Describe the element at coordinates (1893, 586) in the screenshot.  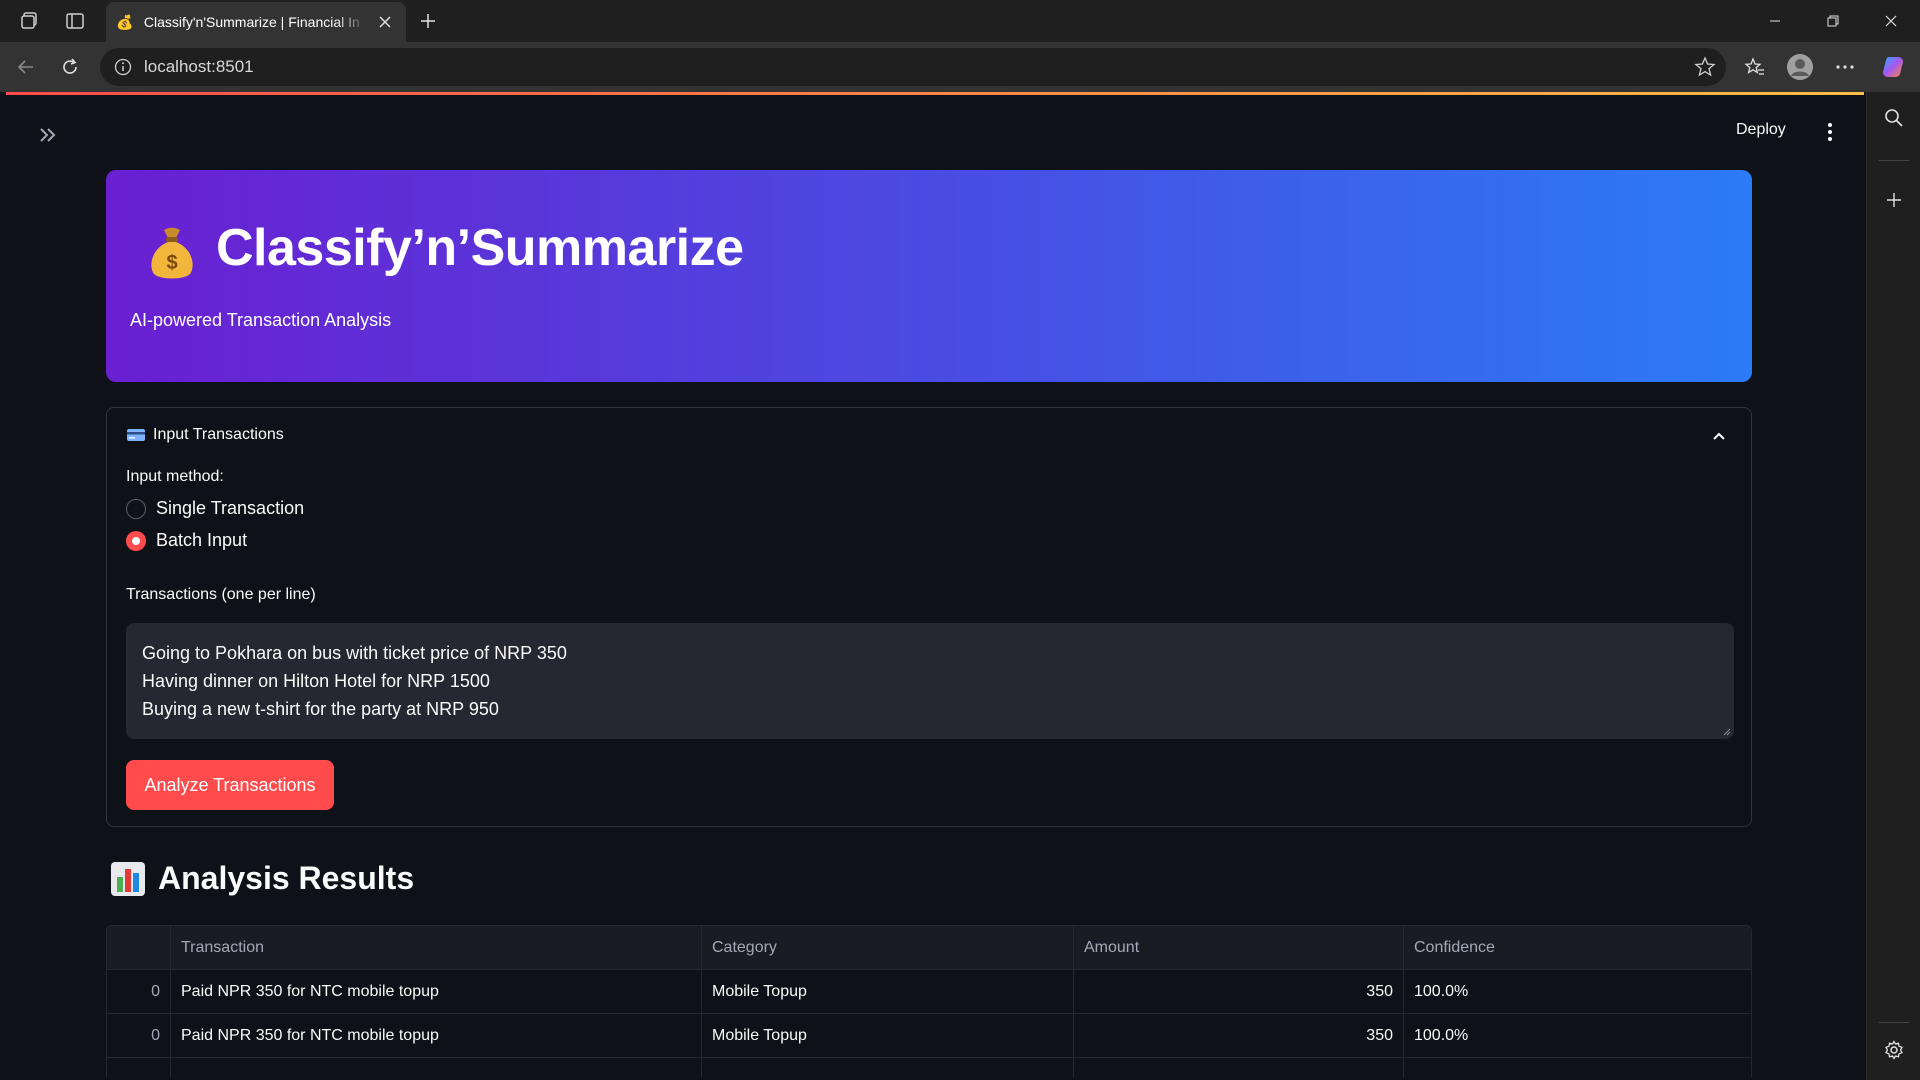
I see `browser-sidebar` at that location.